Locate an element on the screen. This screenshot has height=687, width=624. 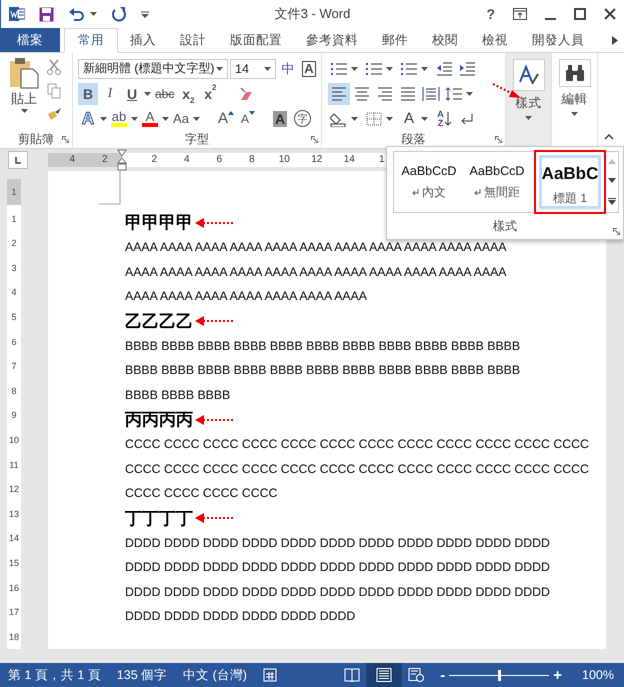
ribbon-tab: 開發人員 is located at coordinates (558, 40).